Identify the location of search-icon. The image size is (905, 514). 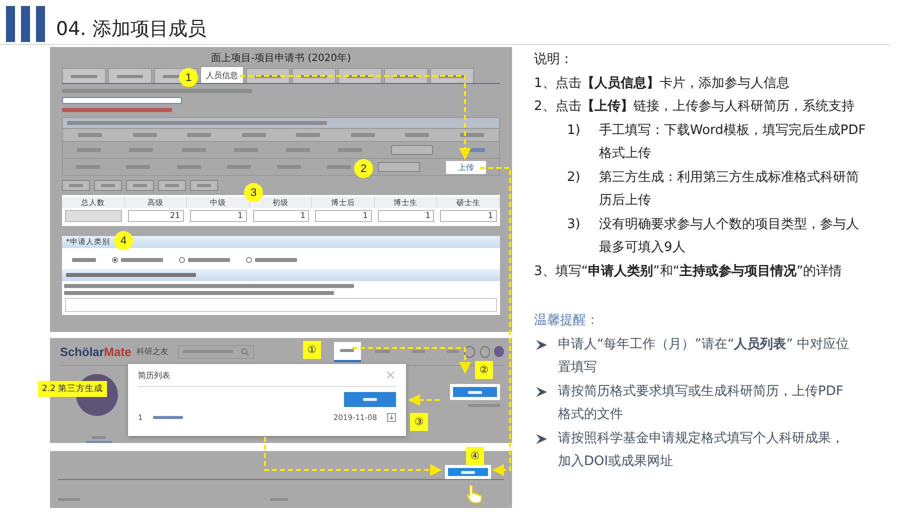
(245, 352).